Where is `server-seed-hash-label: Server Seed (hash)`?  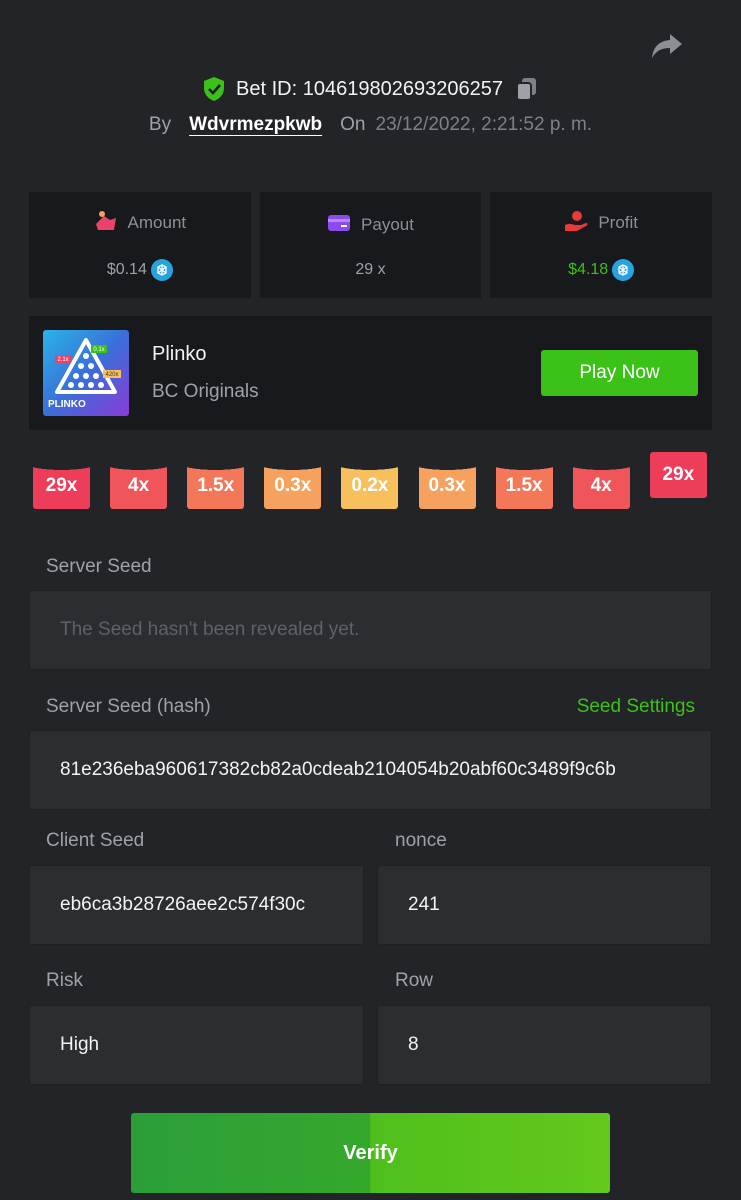 server-seed-hash-label: Server Seed (hash) is located at coordinates (128, 706).